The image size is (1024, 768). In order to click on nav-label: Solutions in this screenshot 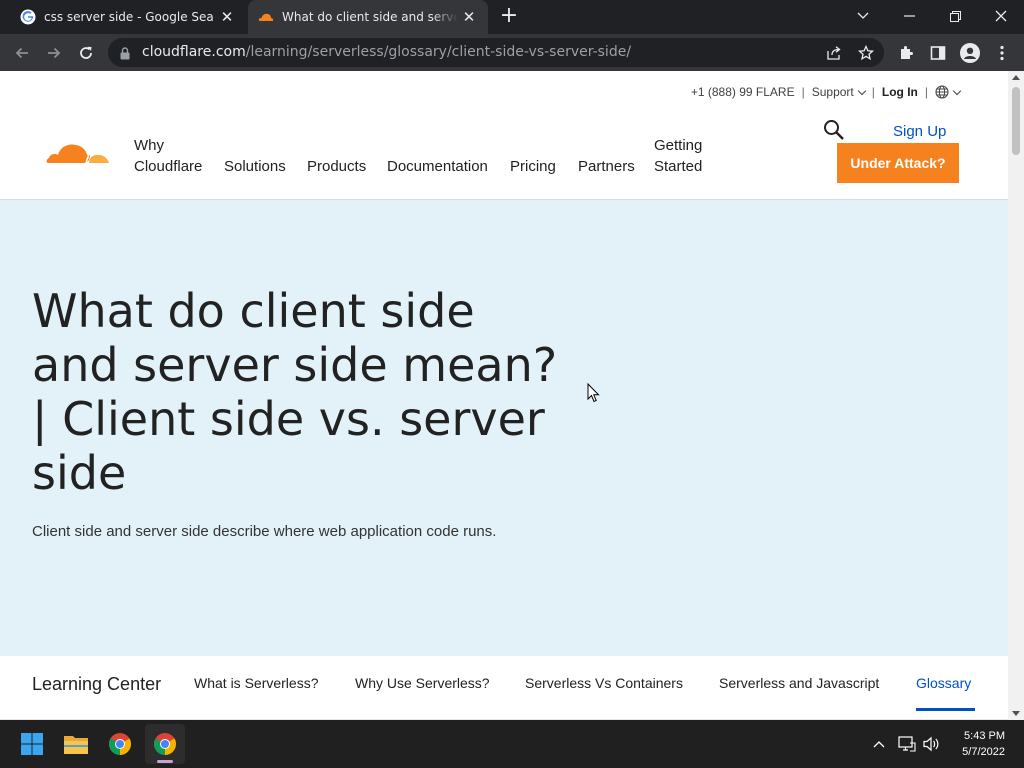, I will do `click(255, 166)`.